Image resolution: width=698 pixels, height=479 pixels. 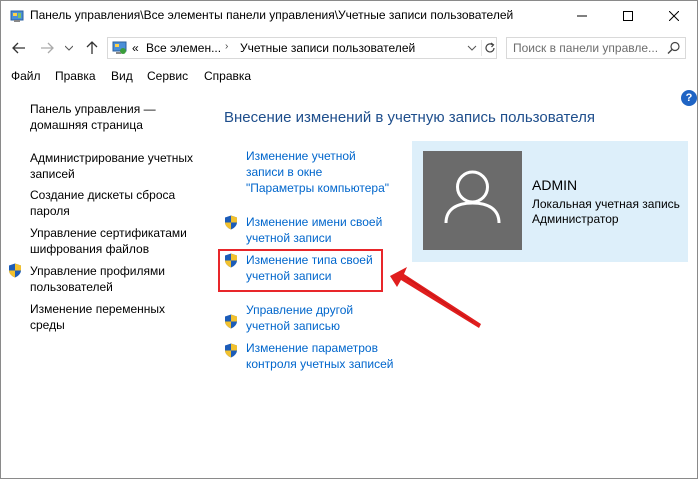 I want to click on recent-locations-button, so click(x=69, y=48).